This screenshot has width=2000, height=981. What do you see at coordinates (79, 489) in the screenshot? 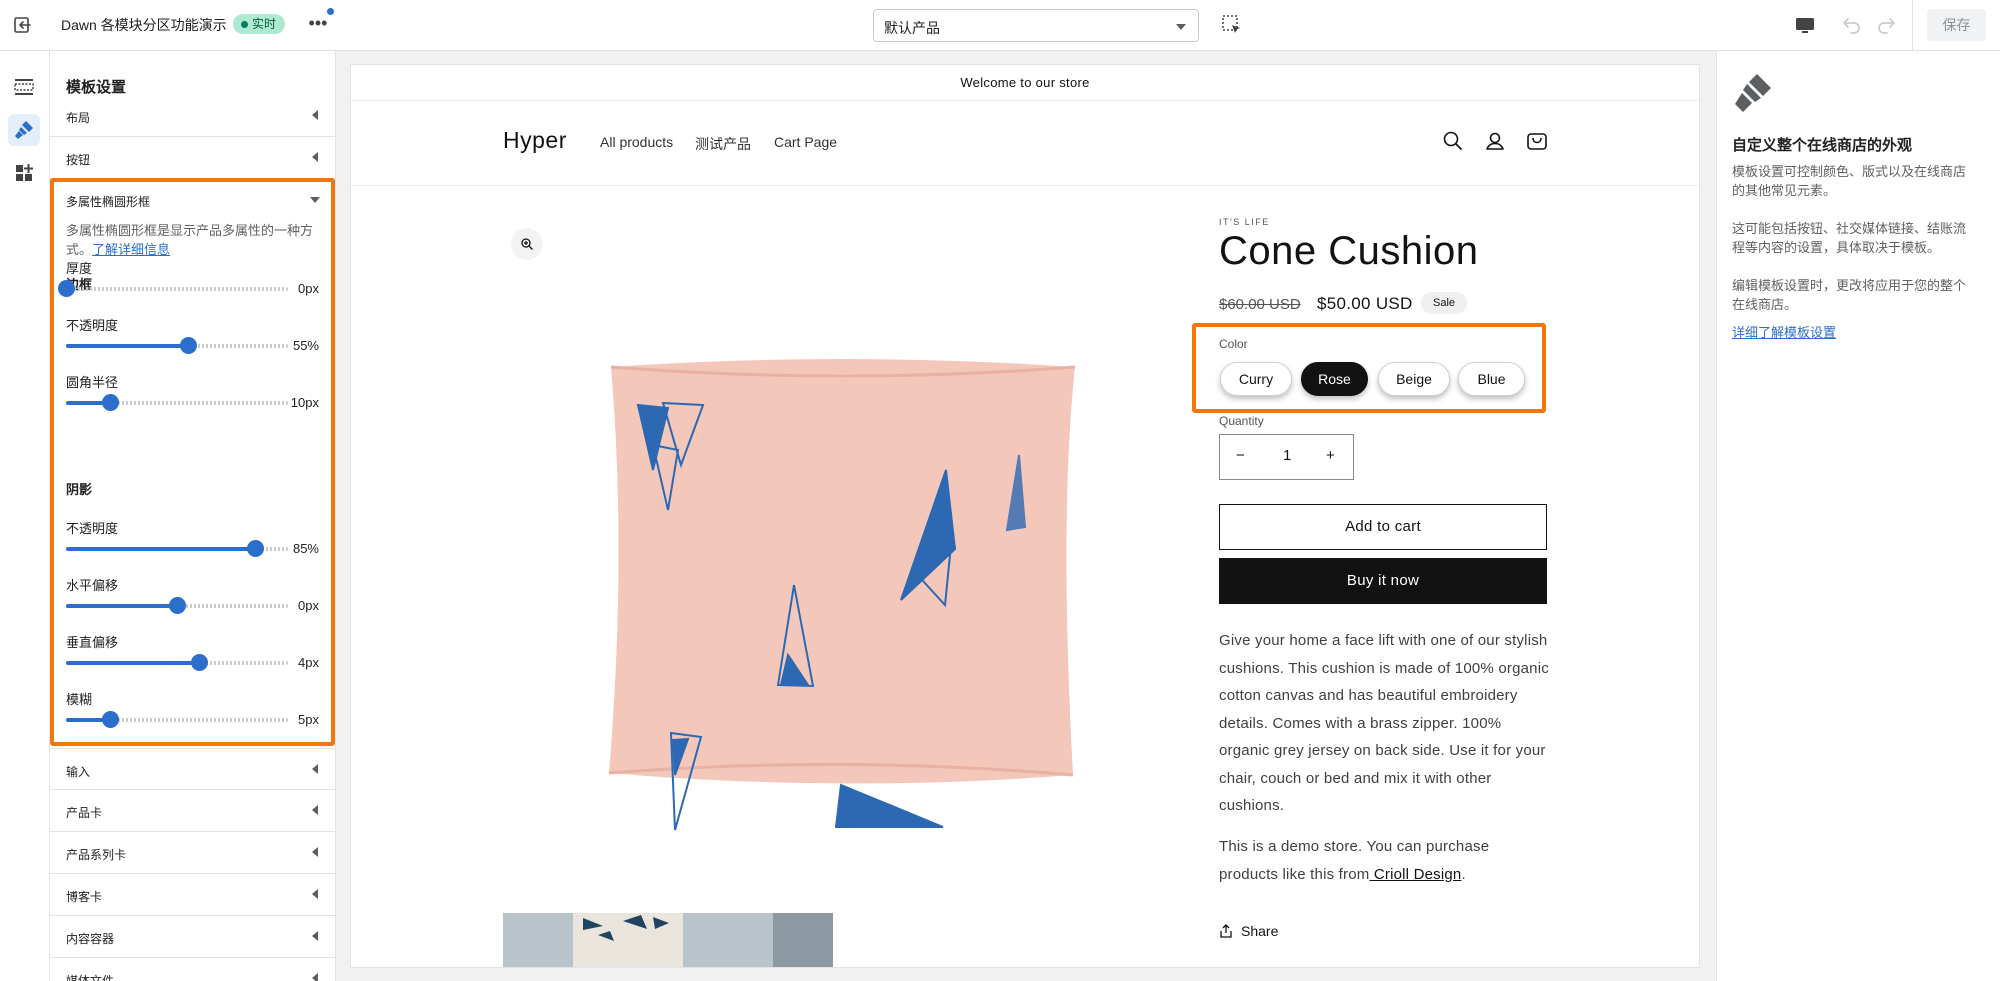
I see `shadow-group-title: 阴影` at bounding box center [79, 489].